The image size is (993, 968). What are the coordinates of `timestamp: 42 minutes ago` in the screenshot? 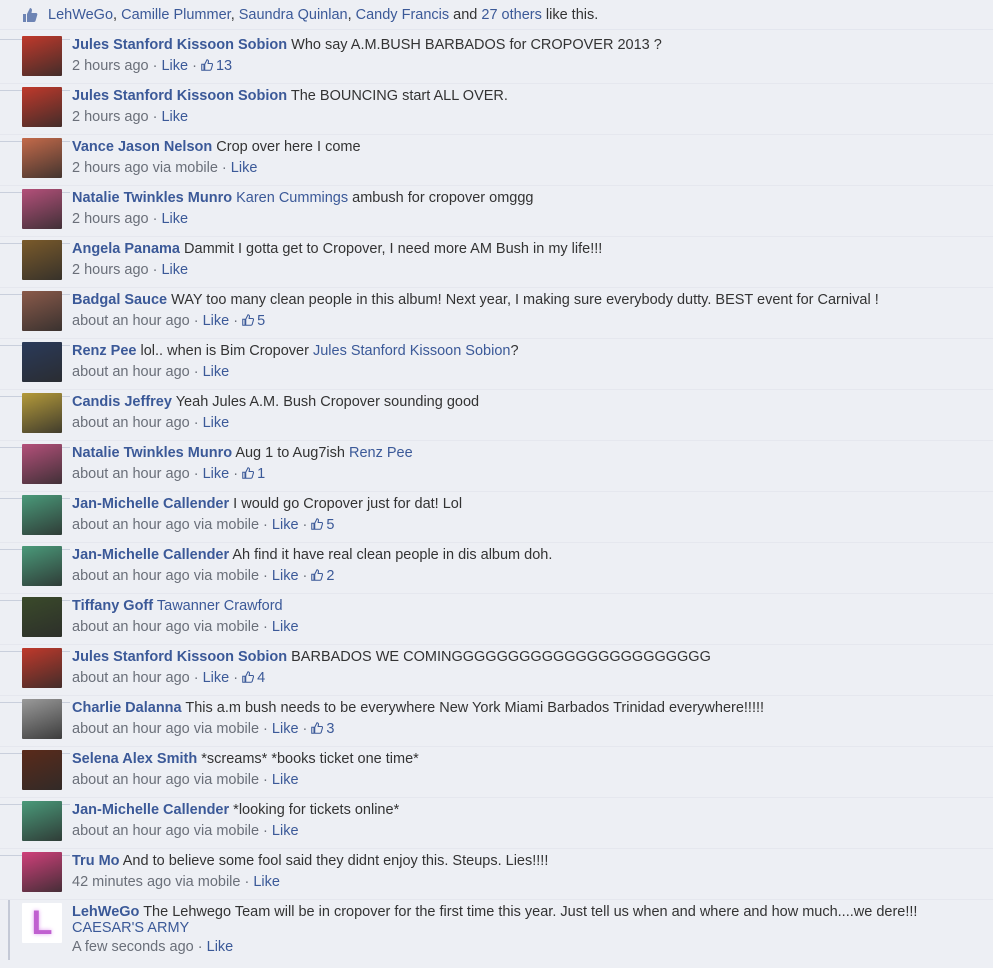 It's located at (121, 882).